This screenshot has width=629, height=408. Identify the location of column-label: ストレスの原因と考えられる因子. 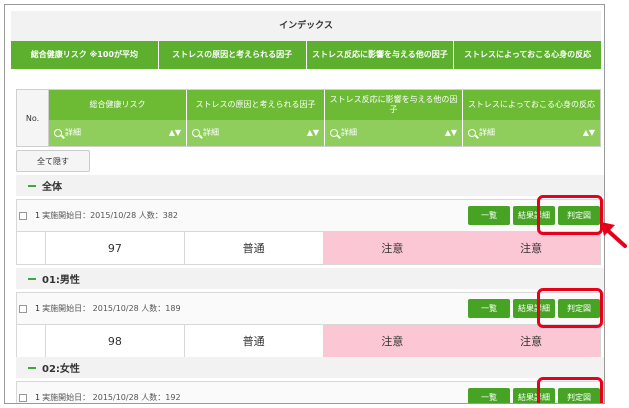
(255, 105).